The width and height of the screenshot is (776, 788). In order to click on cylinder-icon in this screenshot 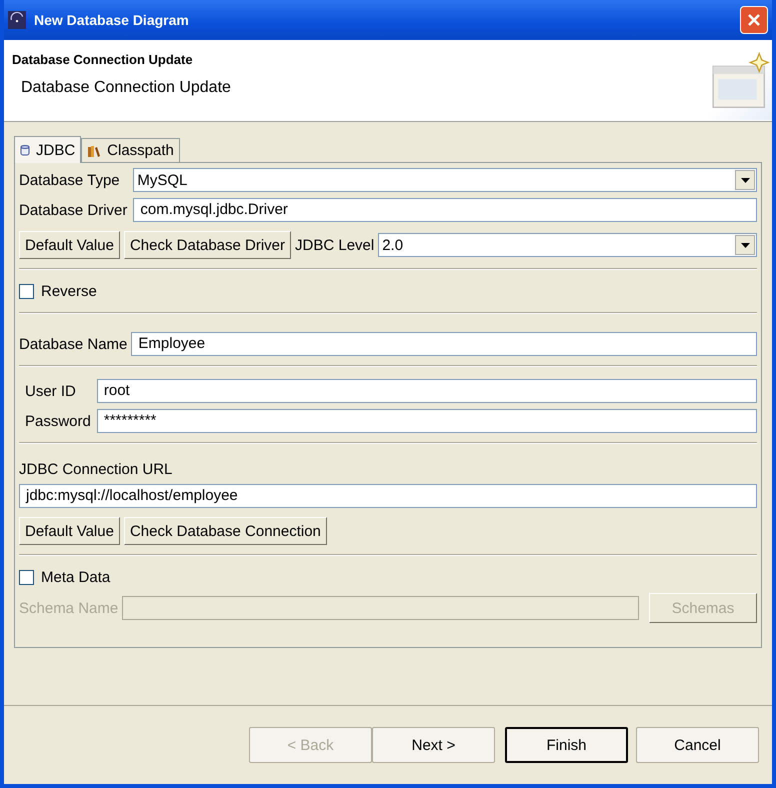, I will do `click(25, 150)`.